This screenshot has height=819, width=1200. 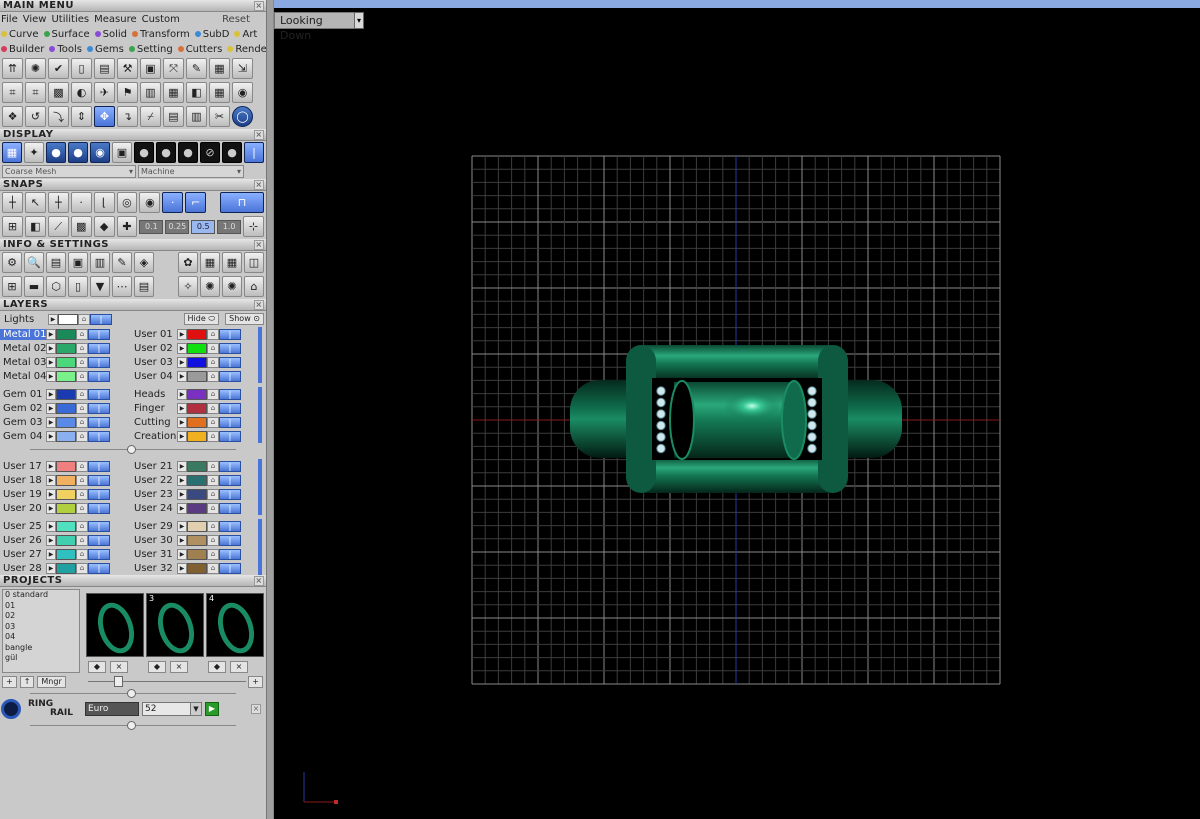 I want to click on layer-row: Finger ▶ ⌂ |, so click(x=196, y=408).